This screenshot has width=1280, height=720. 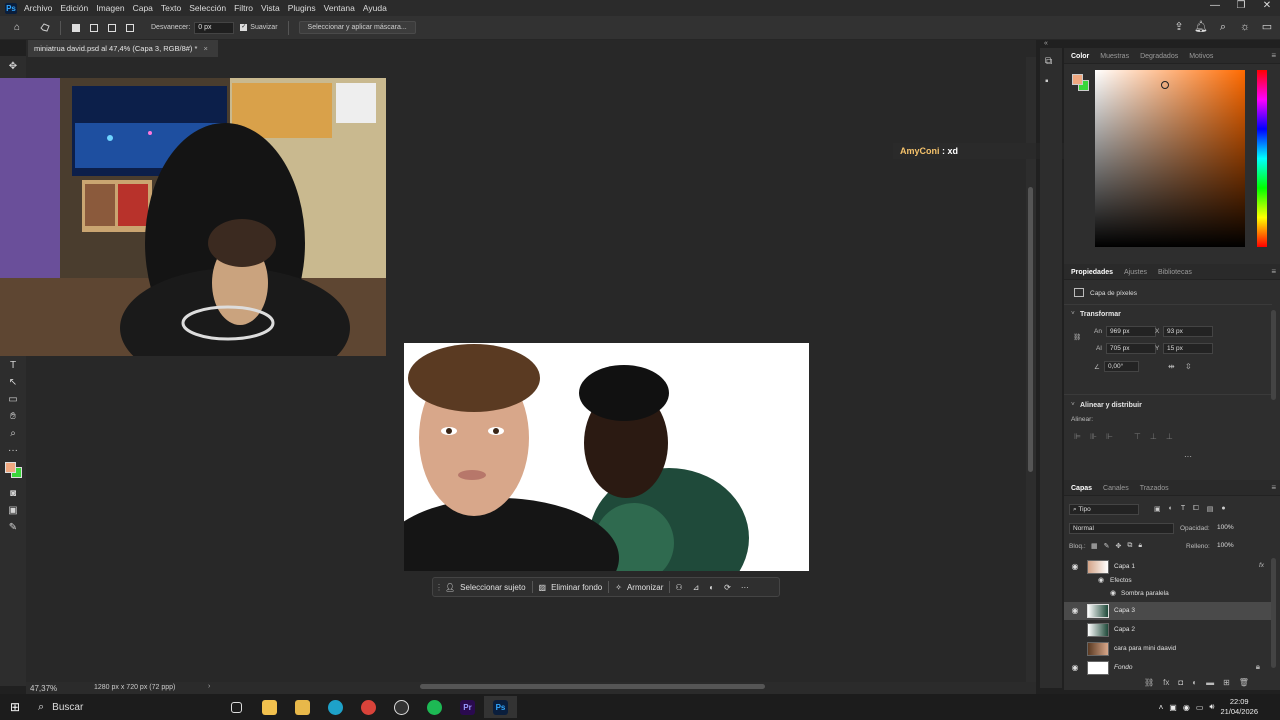 I want to click on photoshop-taskbar-icon: Ps, so click(x=500, y=707).